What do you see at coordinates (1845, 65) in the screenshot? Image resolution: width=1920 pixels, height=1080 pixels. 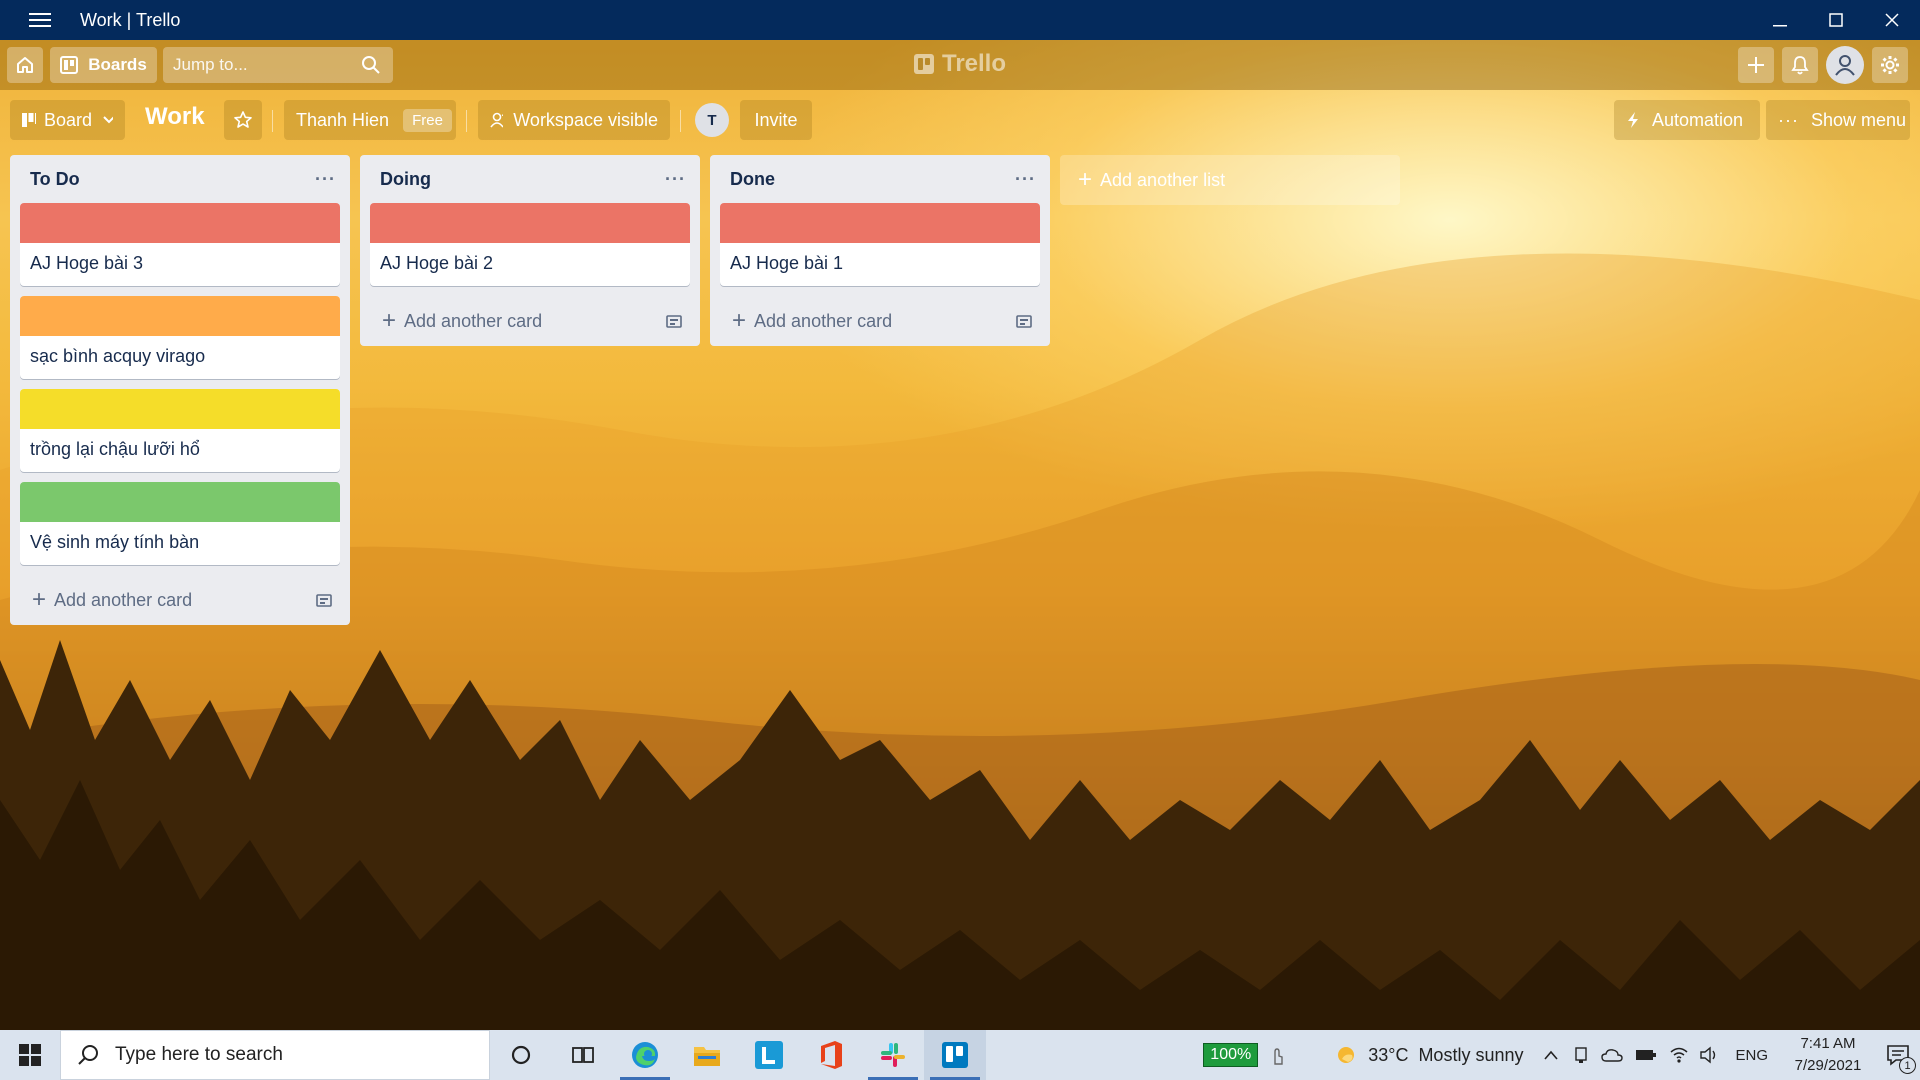 I see `account-avatar` at bounding box center [1845, 65].